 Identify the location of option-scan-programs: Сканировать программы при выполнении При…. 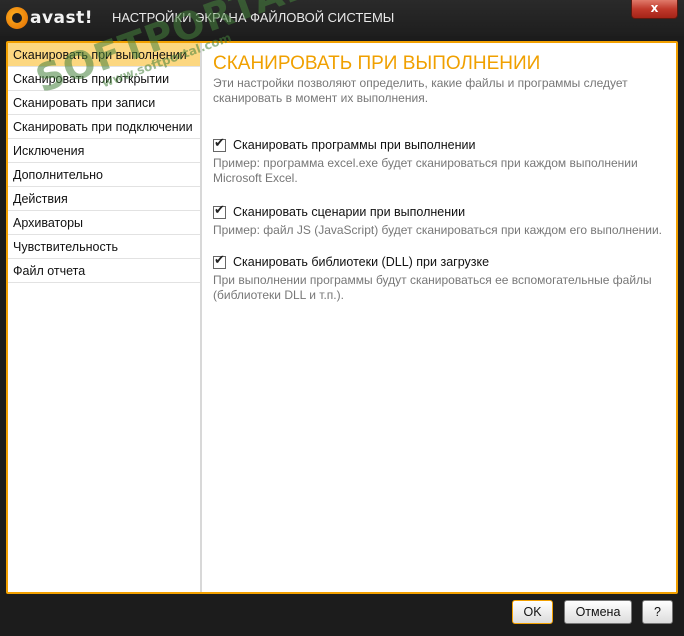
(440, 161).